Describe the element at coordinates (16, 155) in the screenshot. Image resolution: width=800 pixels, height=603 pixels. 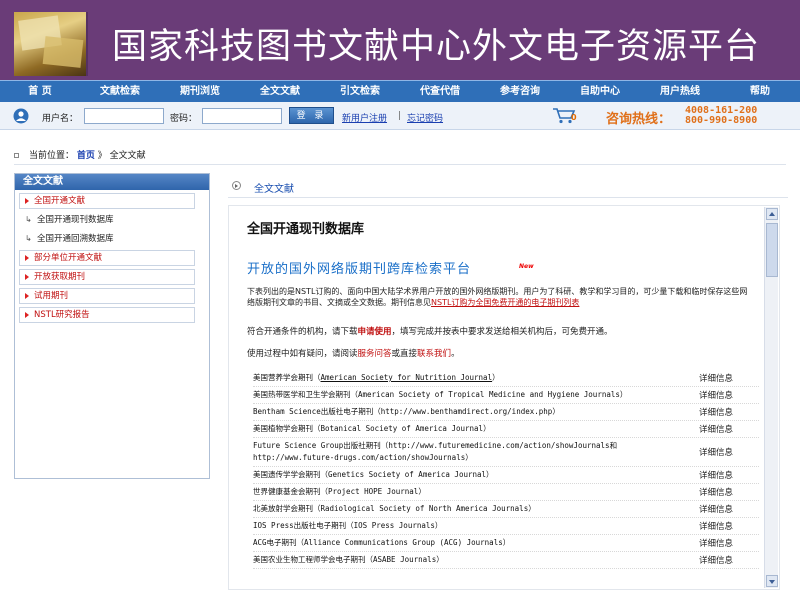
I see `breadcrumb-bullet-icon` at that location.